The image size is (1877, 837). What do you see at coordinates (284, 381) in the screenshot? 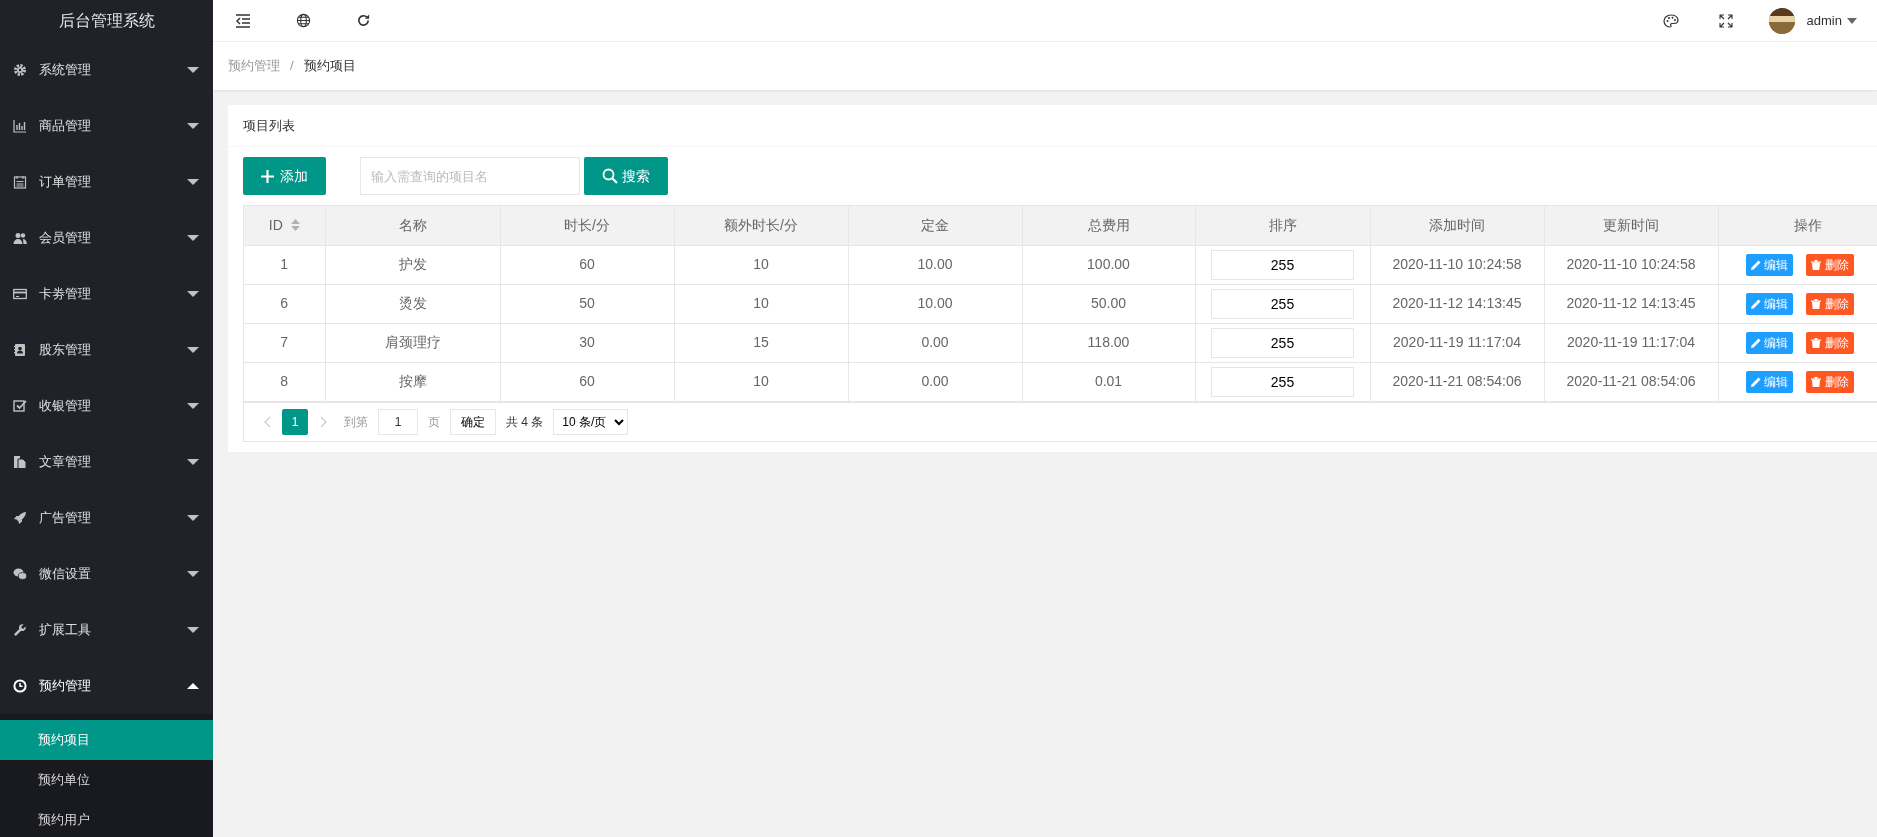
I see `table-cell: 8` at bounding box center [284, 381].